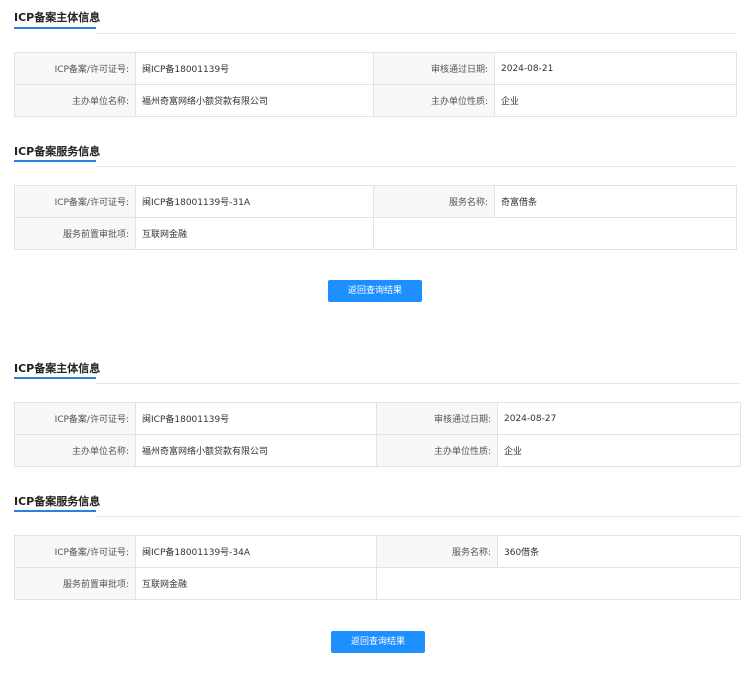  Describe the element at coordinates (619, 551) in the screenshot. I see `service-name-value: 360借条` at that location.